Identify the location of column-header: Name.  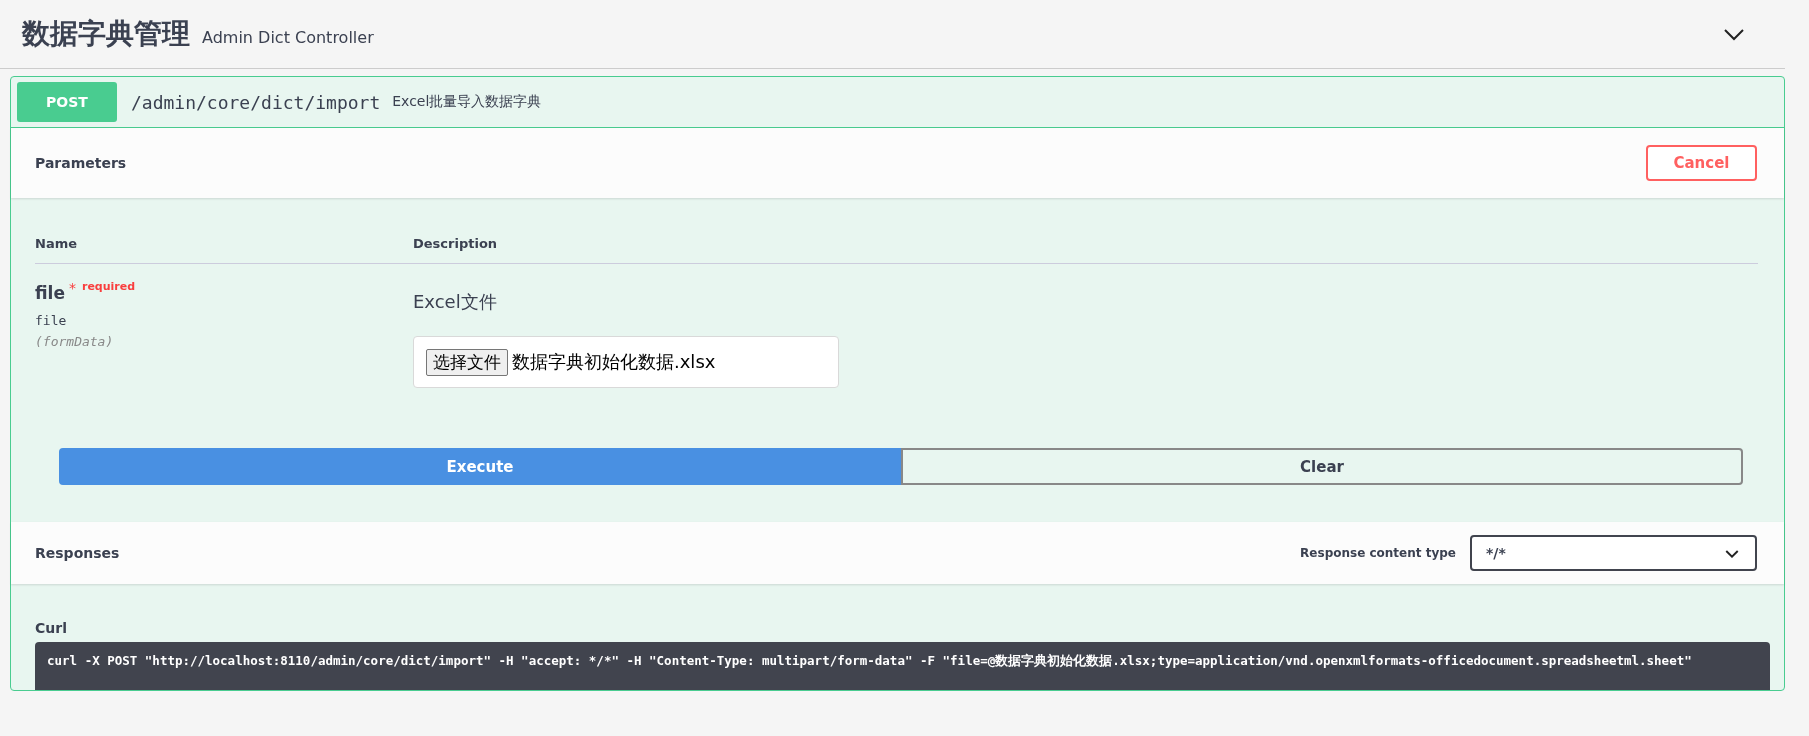
(56, 243).